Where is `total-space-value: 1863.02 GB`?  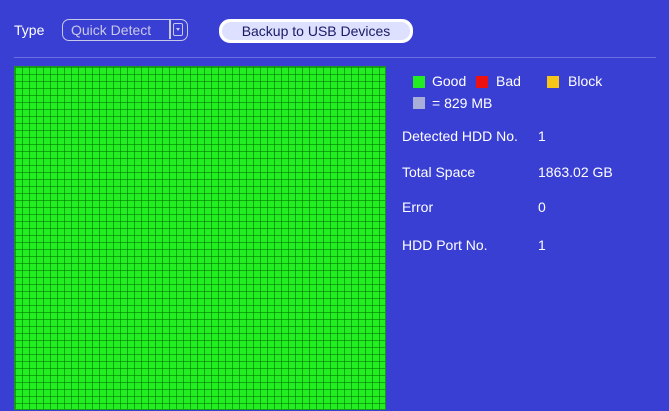 total-space-value: 1863.02 GB is located at coordinates (575, 172).